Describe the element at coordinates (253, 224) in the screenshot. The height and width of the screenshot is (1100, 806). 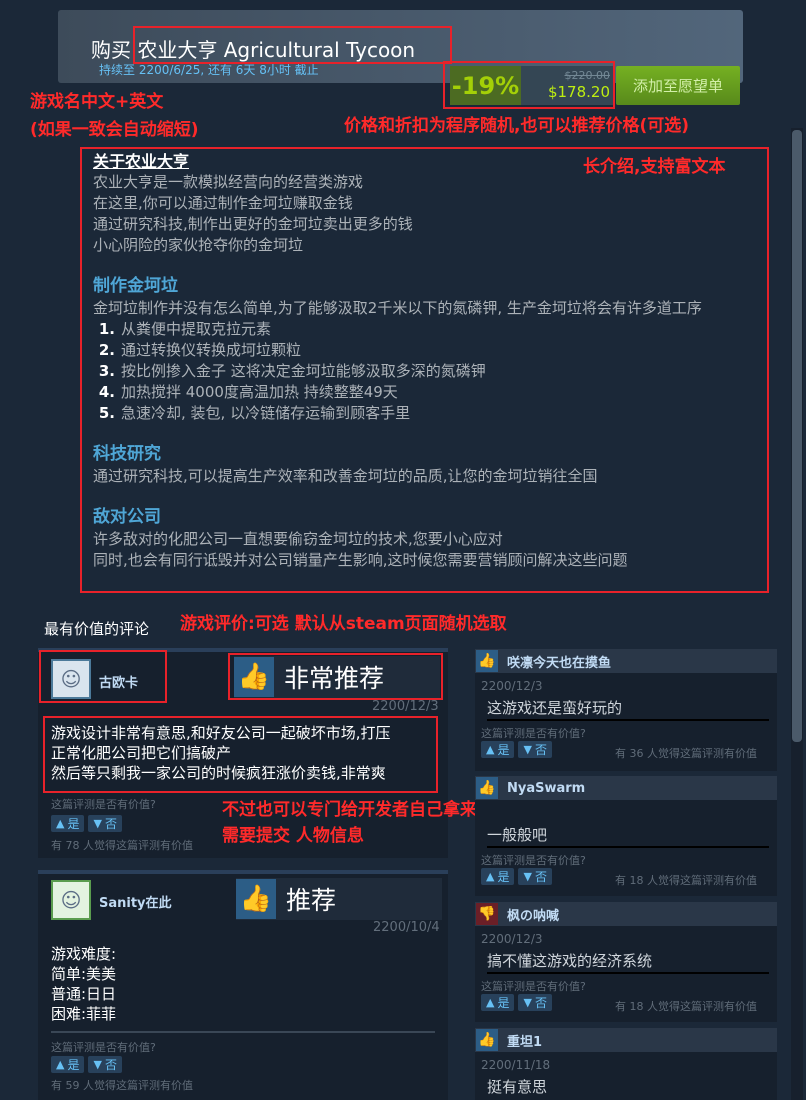
I see `intro-line: 通过研究科技,制作出更好的金坷垃卖出更多的钱` at that location.